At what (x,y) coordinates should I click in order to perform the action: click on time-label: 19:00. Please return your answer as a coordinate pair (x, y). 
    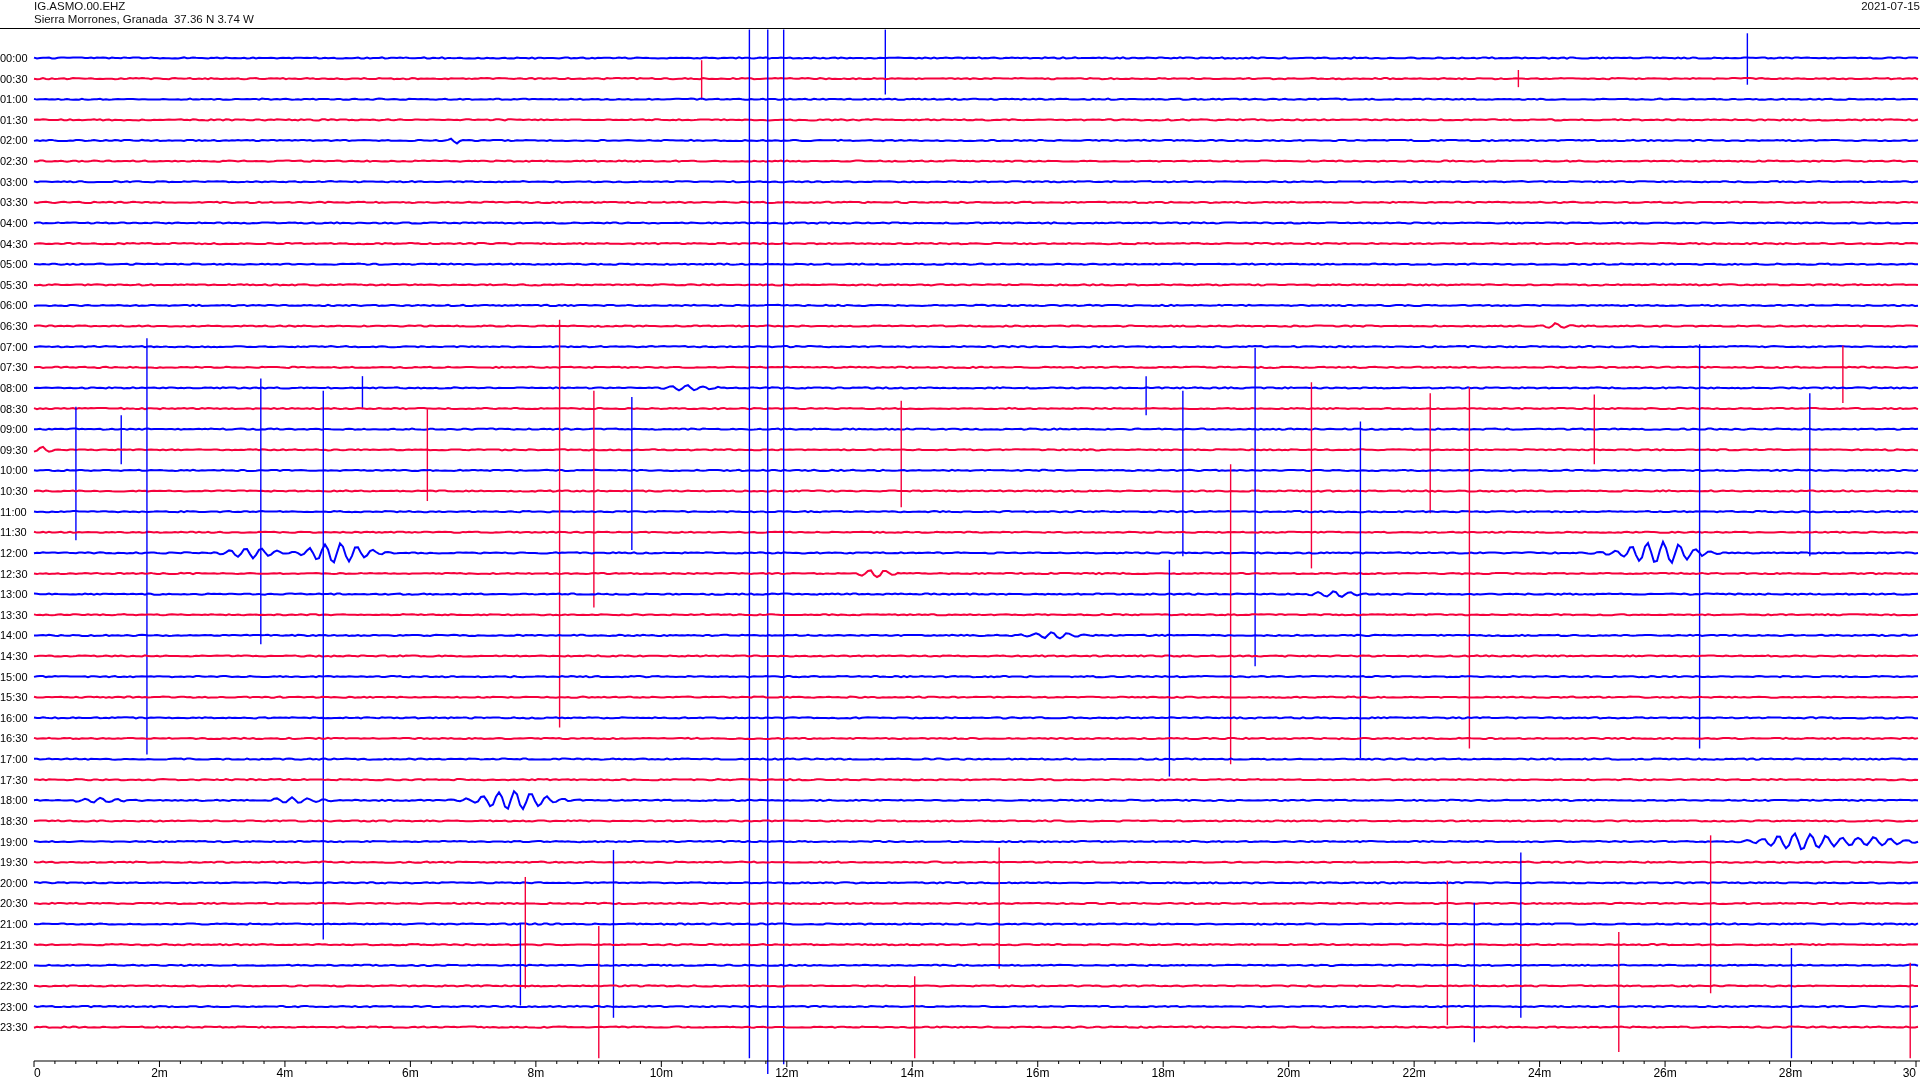
    Looking at the image, I should click on (14, 841).